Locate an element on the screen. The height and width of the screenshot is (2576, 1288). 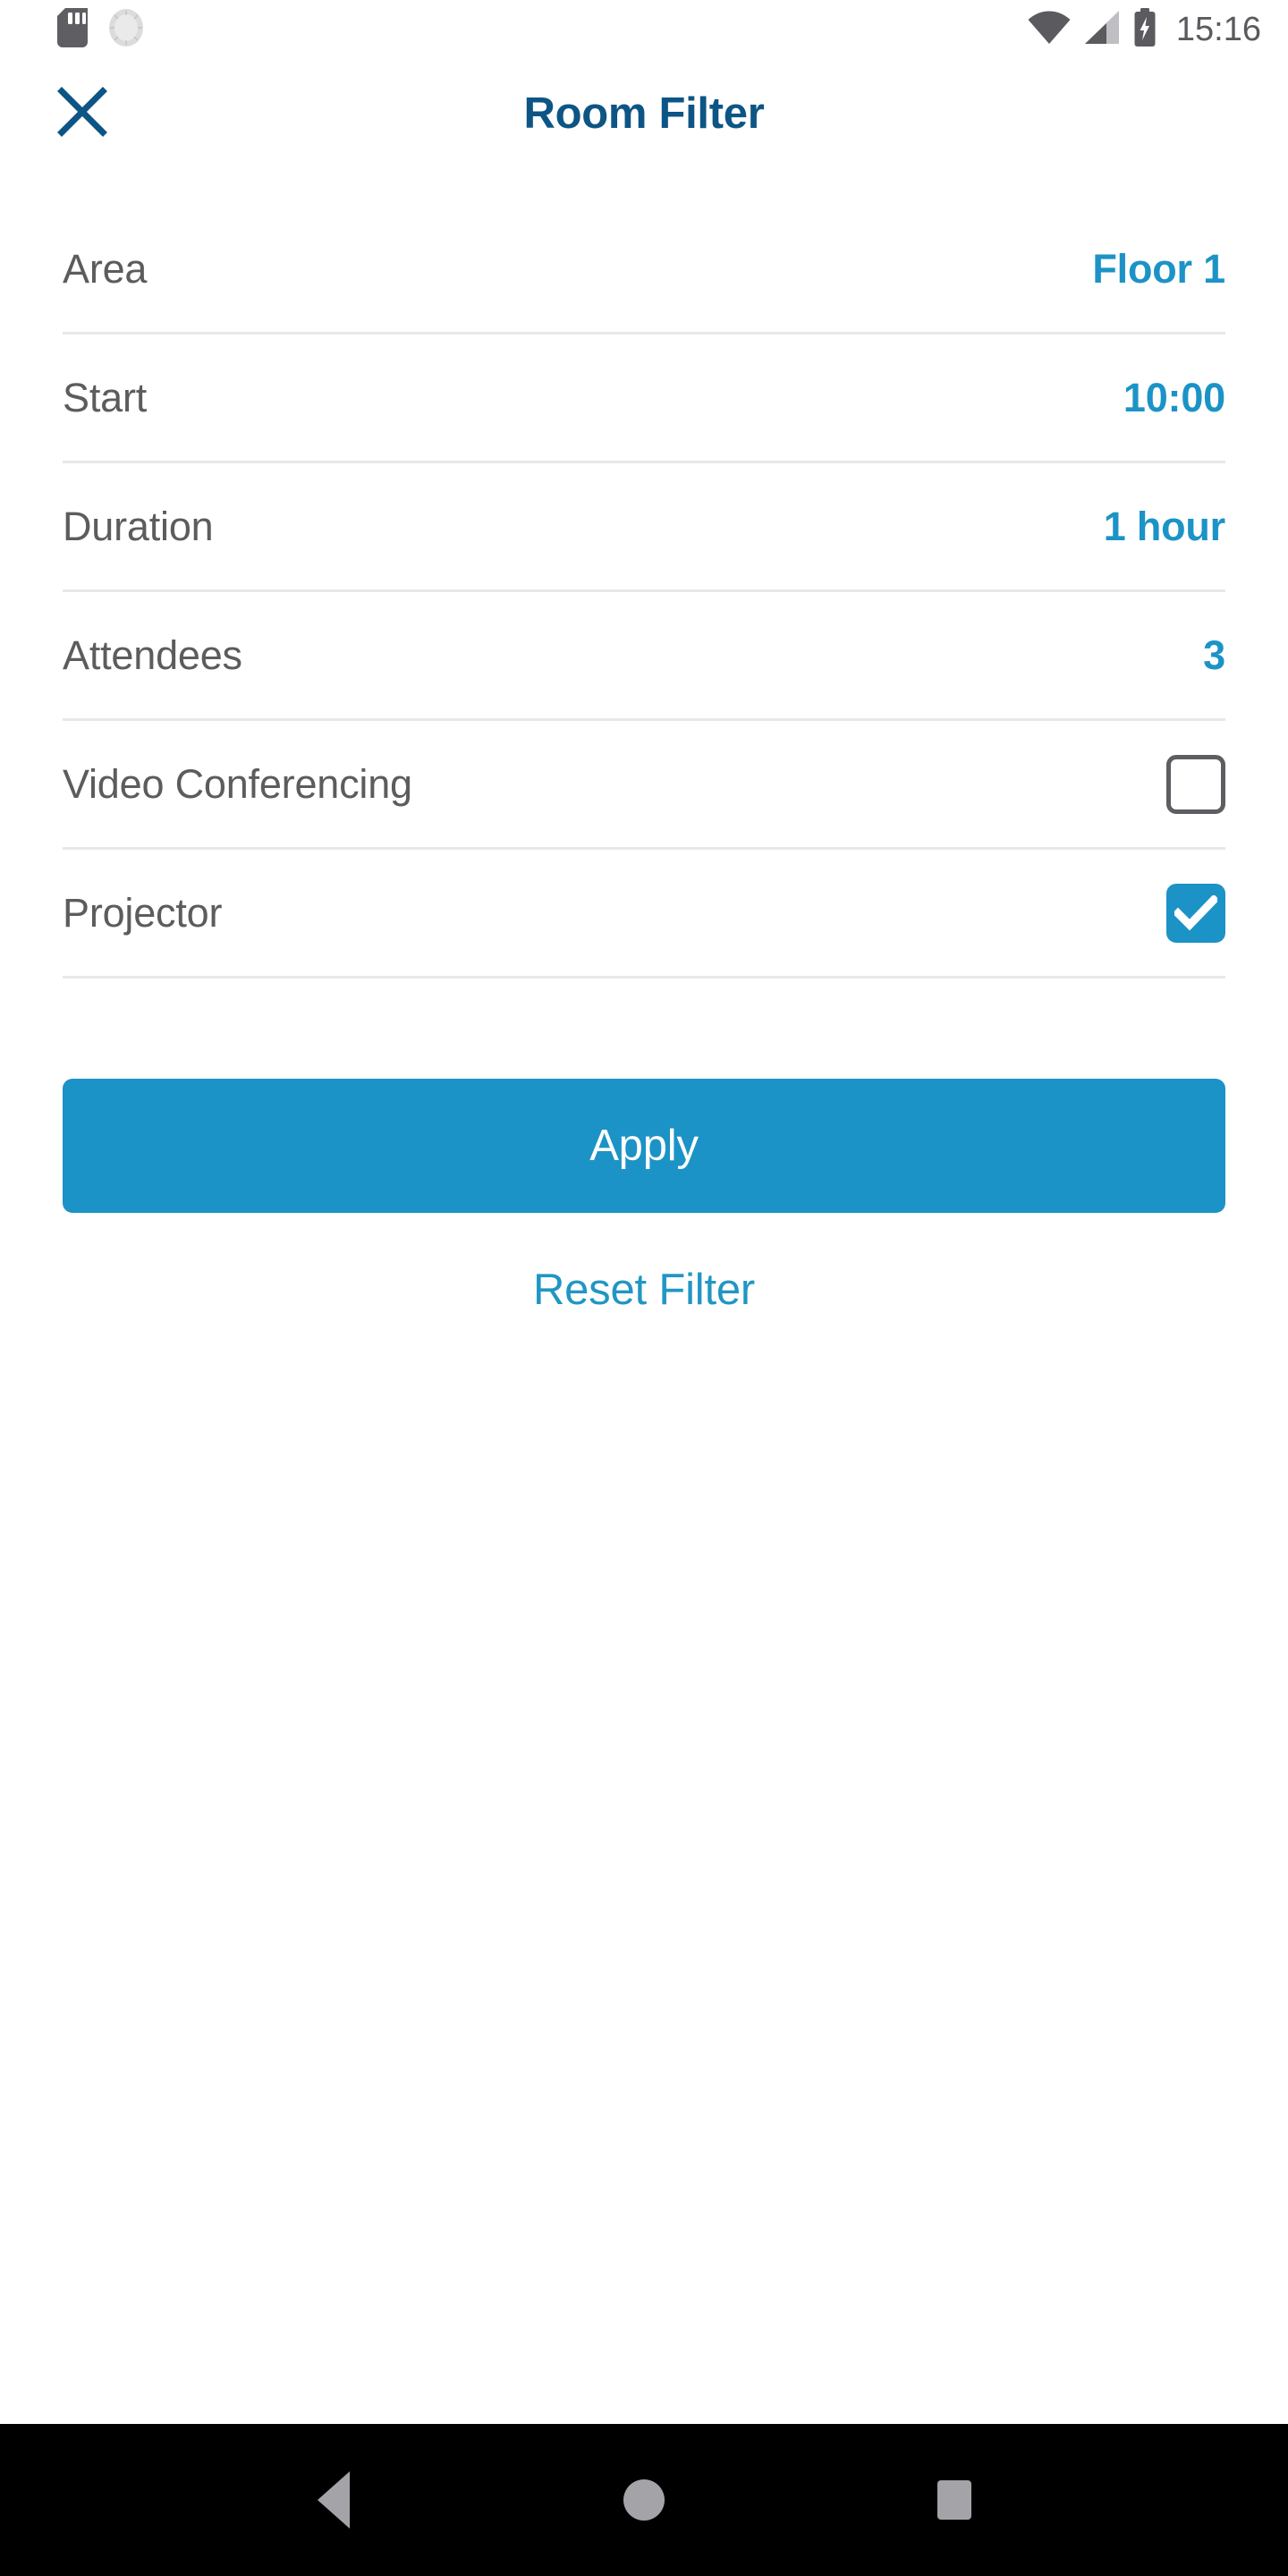
status-bar: 15:16 is located at coordinates (644, 29).